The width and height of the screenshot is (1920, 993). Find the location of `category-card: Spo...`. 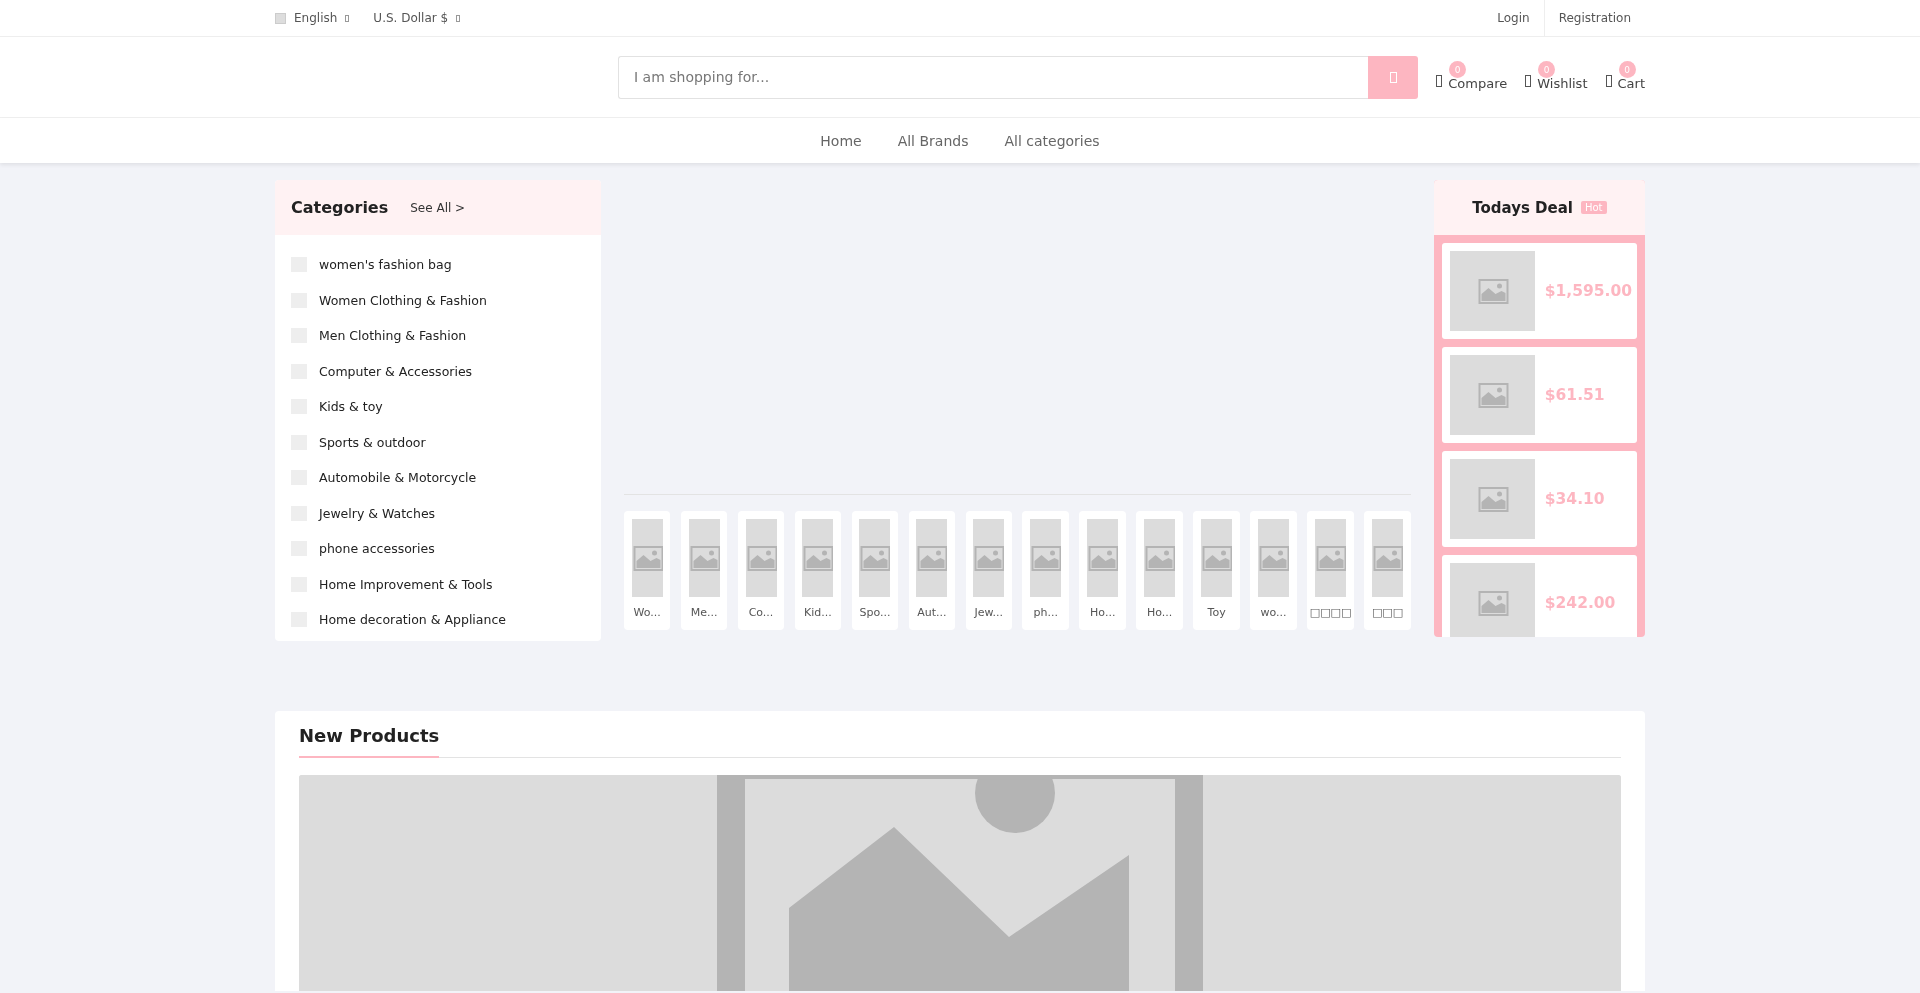

category-card: Spo... is located at coordinates (875, 570).